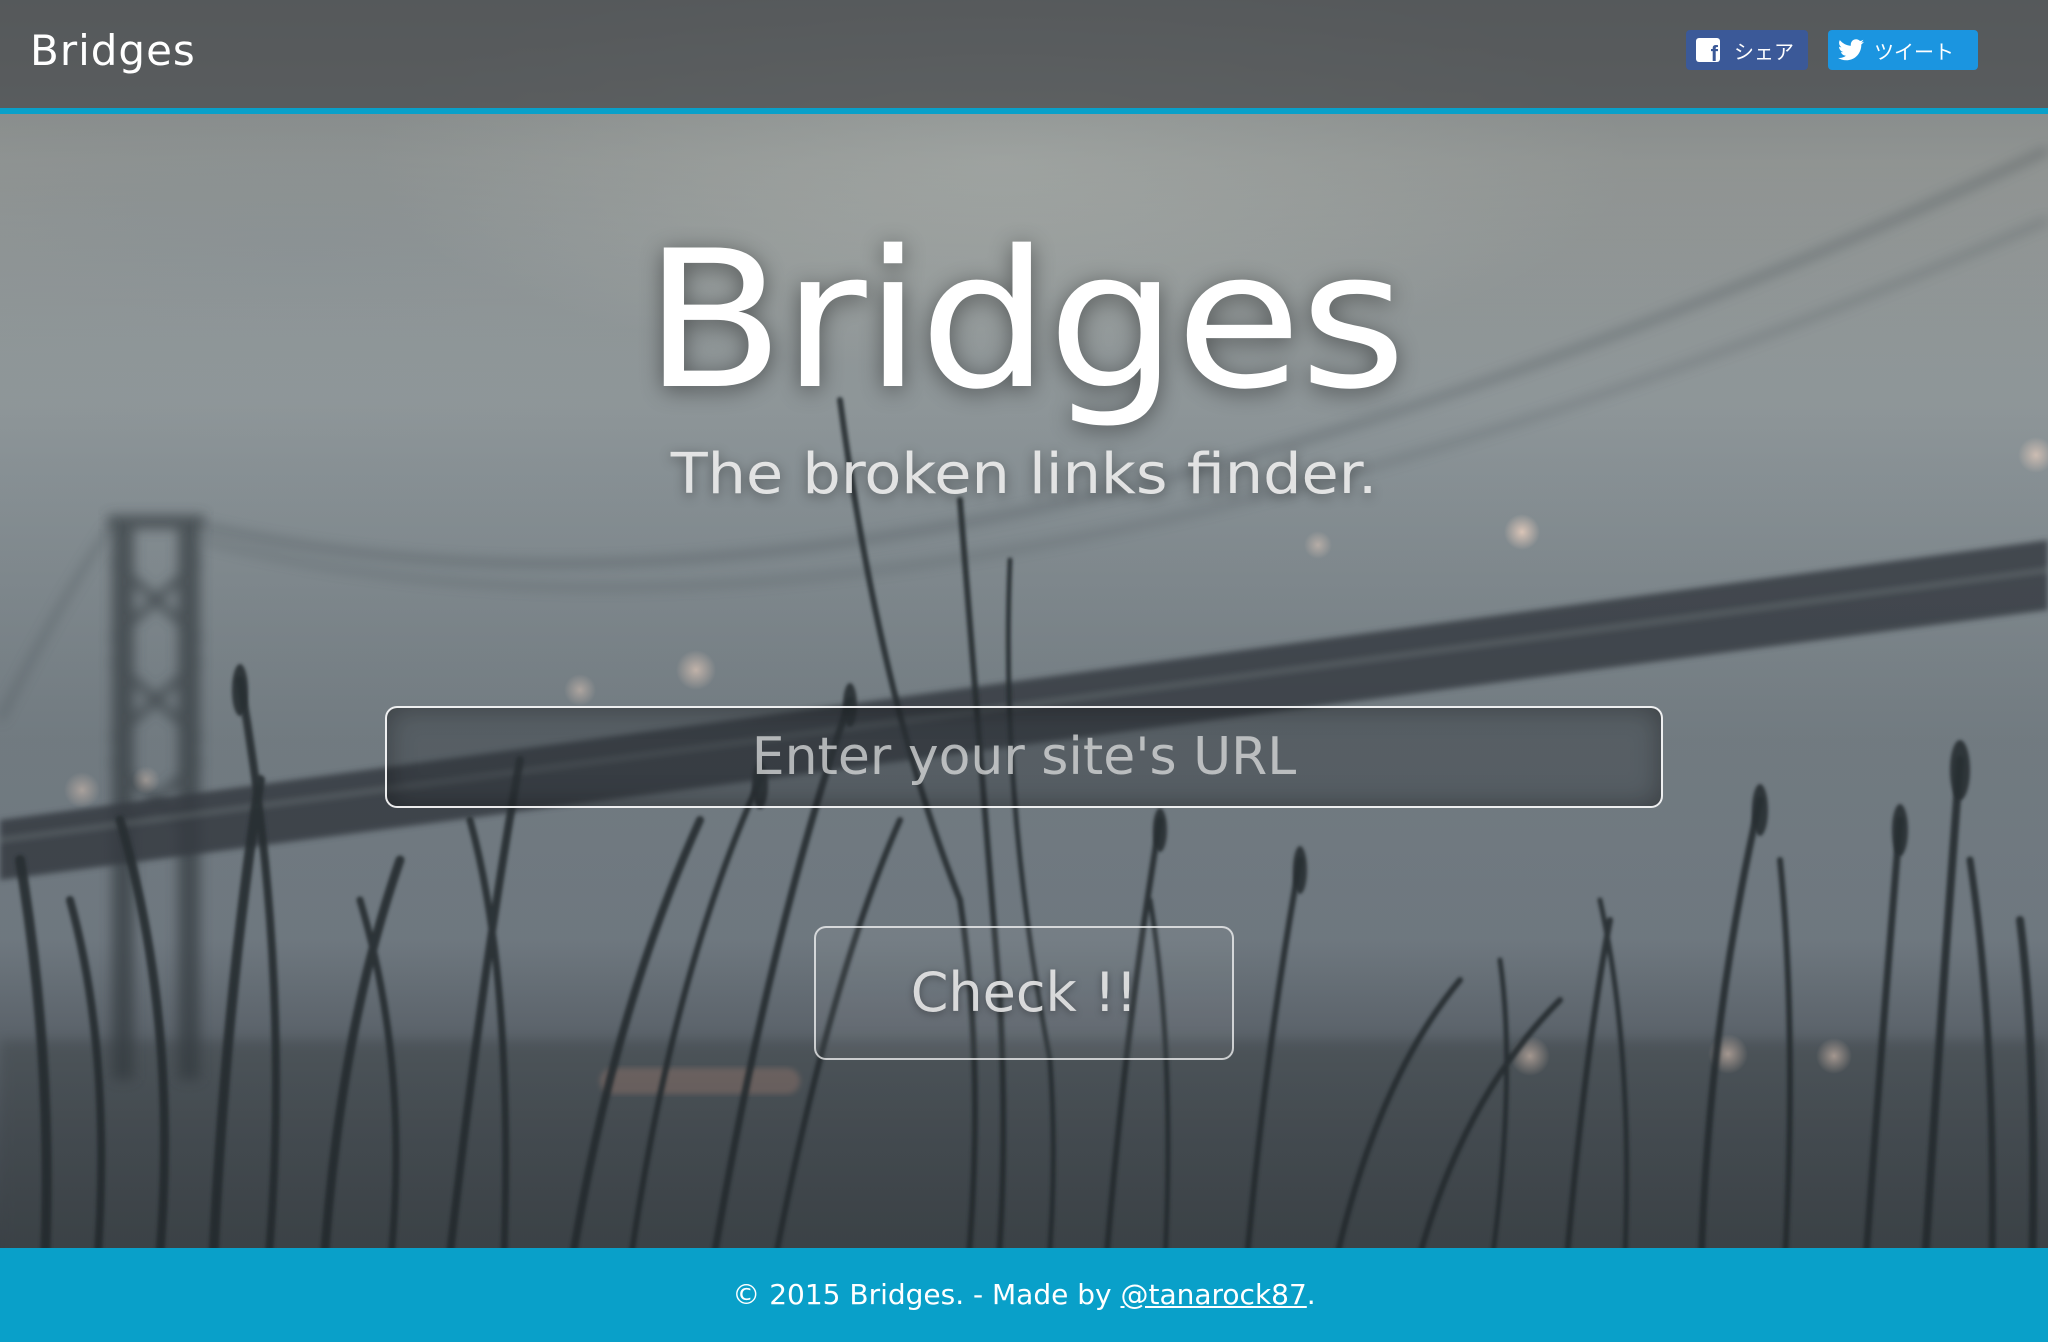  Describe the element at coordinates (1024, 57) in the screenshot. I see `top-navbar: Bridges f シェア ツイート` at that location.